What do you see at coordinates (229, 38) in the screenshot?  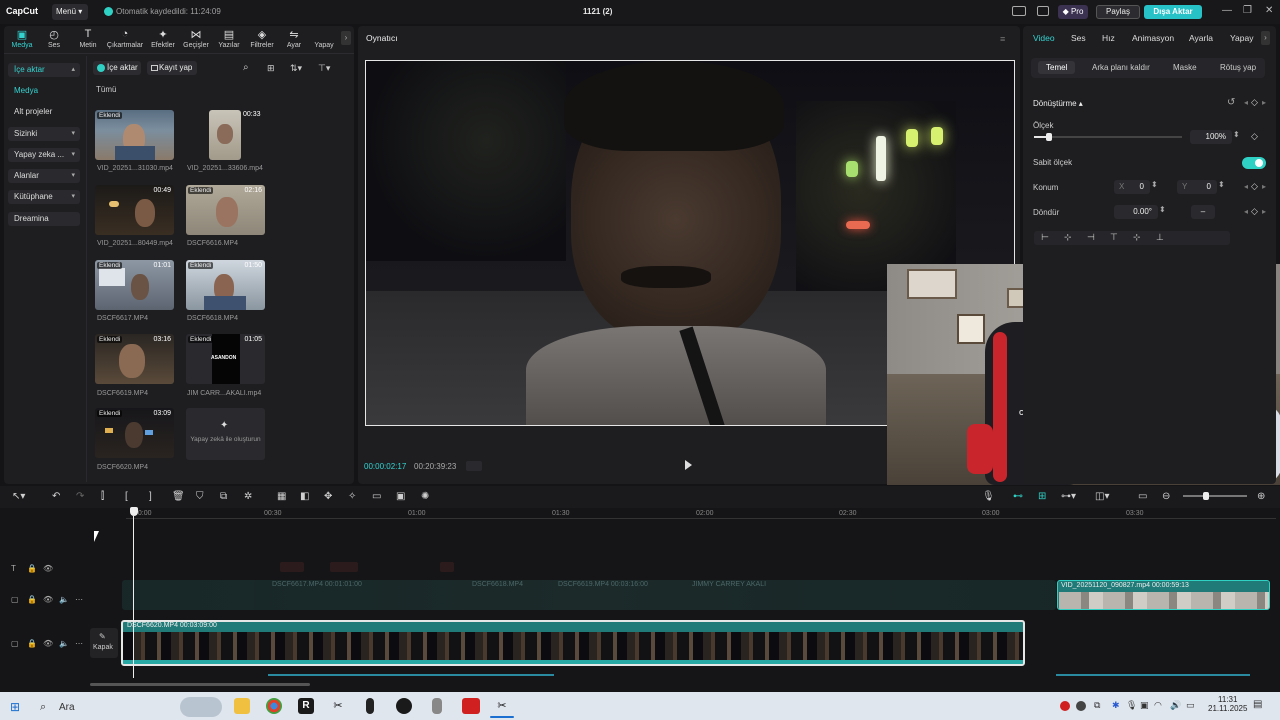 I see `tab-captions: ▤ Yazılar` at bounding box center [229, 38].